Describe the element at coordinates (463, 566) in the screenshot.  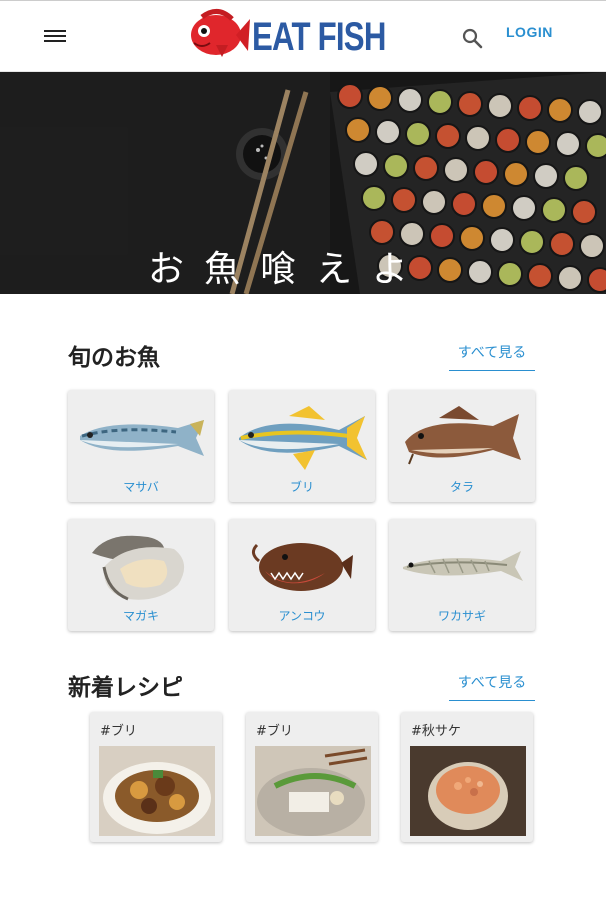
I see `smelt-icon` at that location.